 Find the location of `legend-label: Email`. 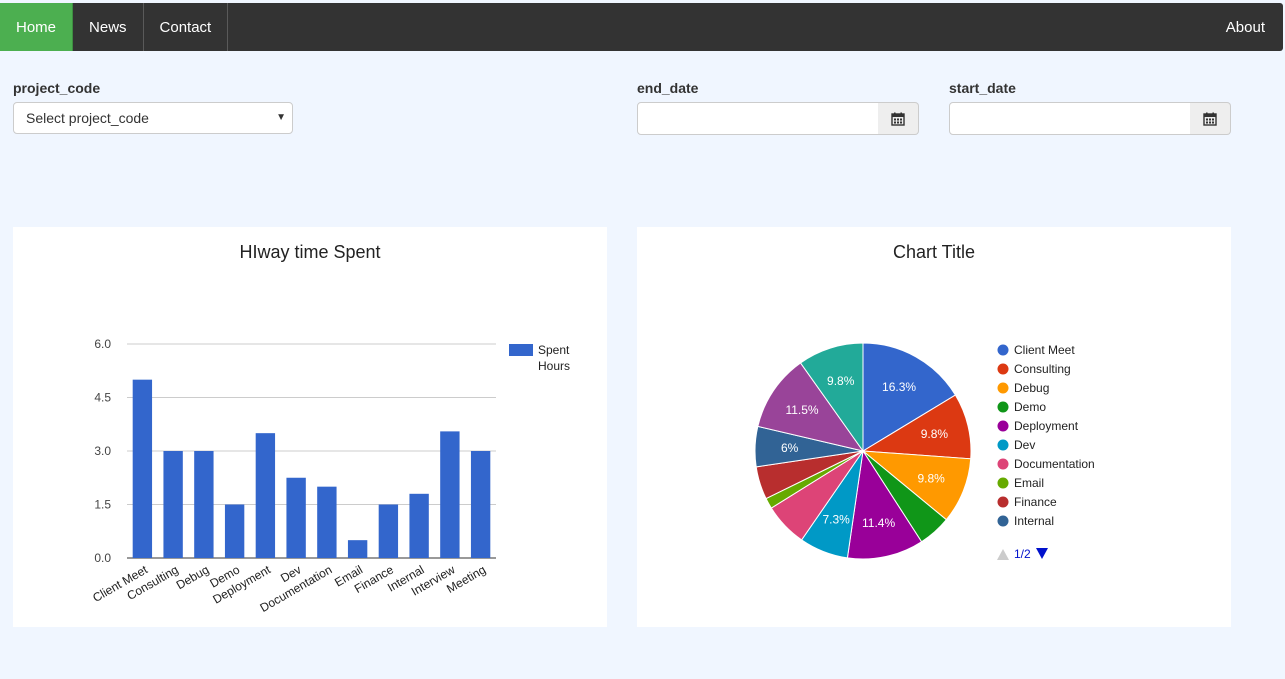

legend-label: Email is located at coordinates (1029, 483).